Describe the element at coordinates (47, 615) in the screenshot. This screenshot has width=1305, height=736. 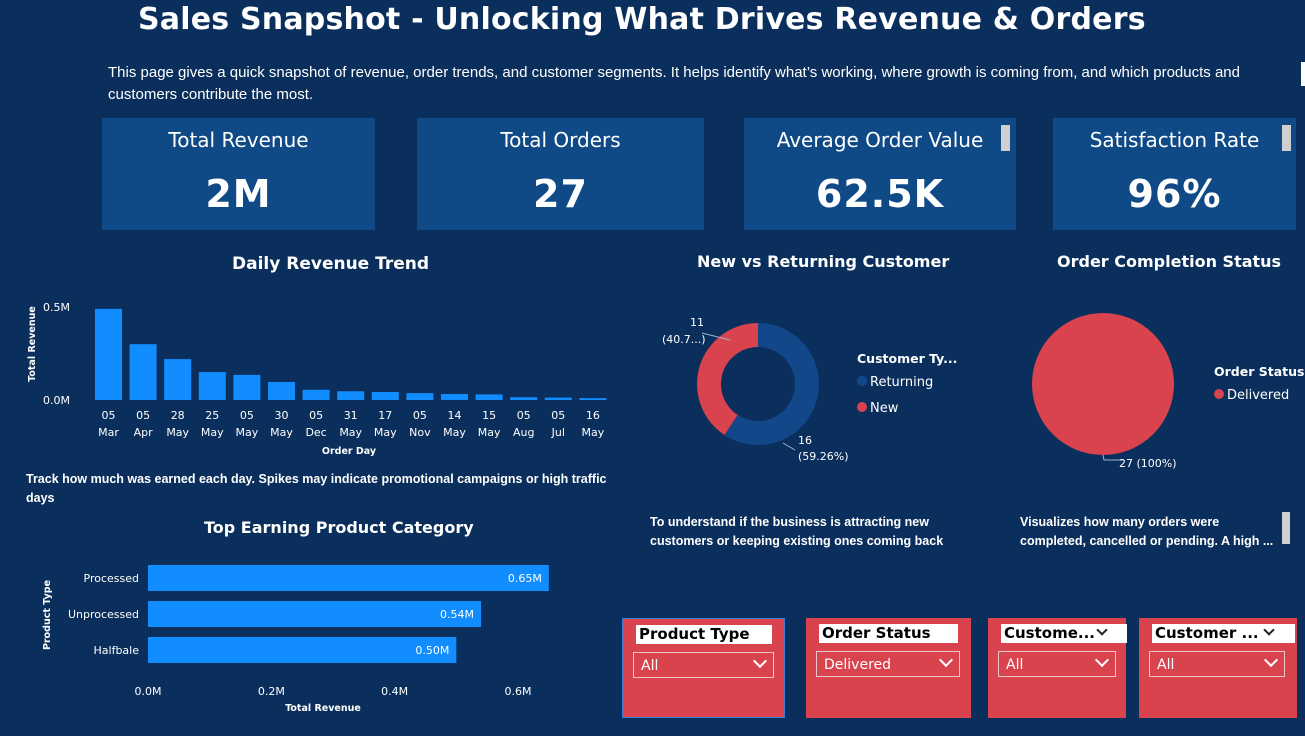
I see `y-axis-label: Product Type` at that location.